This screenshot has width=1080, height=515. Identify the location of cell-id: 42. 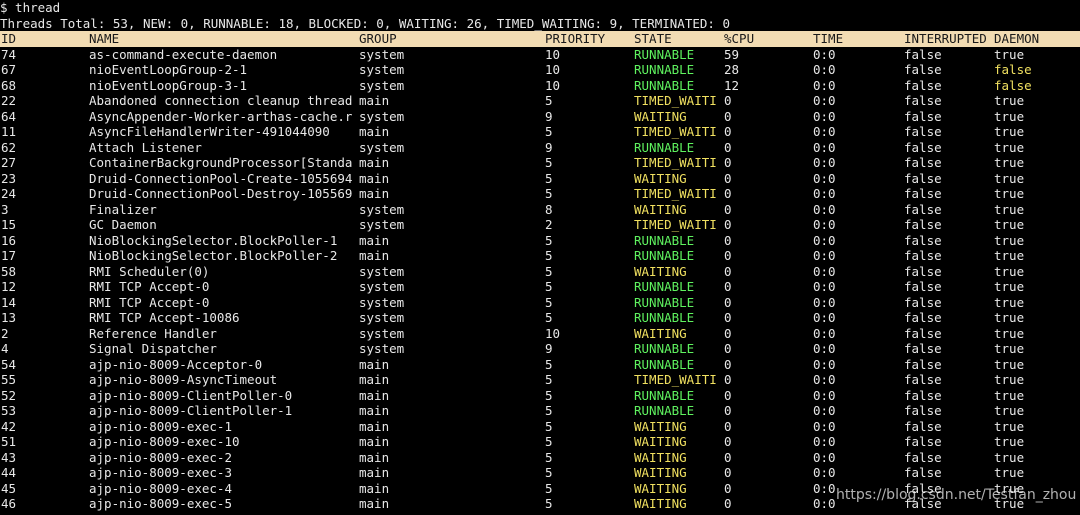
(9, 426).